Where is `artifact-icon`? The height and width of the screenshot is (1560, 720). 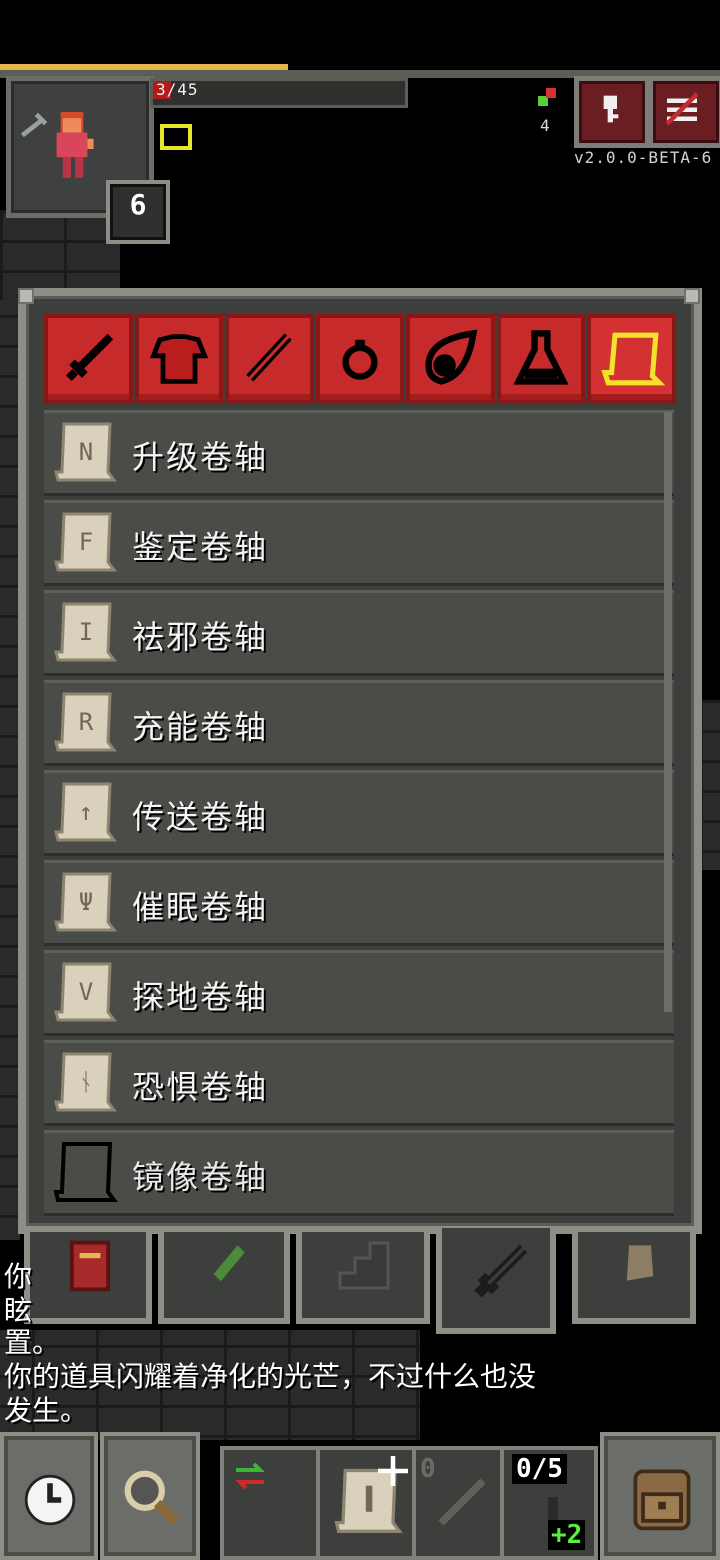 artifact-icon is located at coordinates (450, 357).